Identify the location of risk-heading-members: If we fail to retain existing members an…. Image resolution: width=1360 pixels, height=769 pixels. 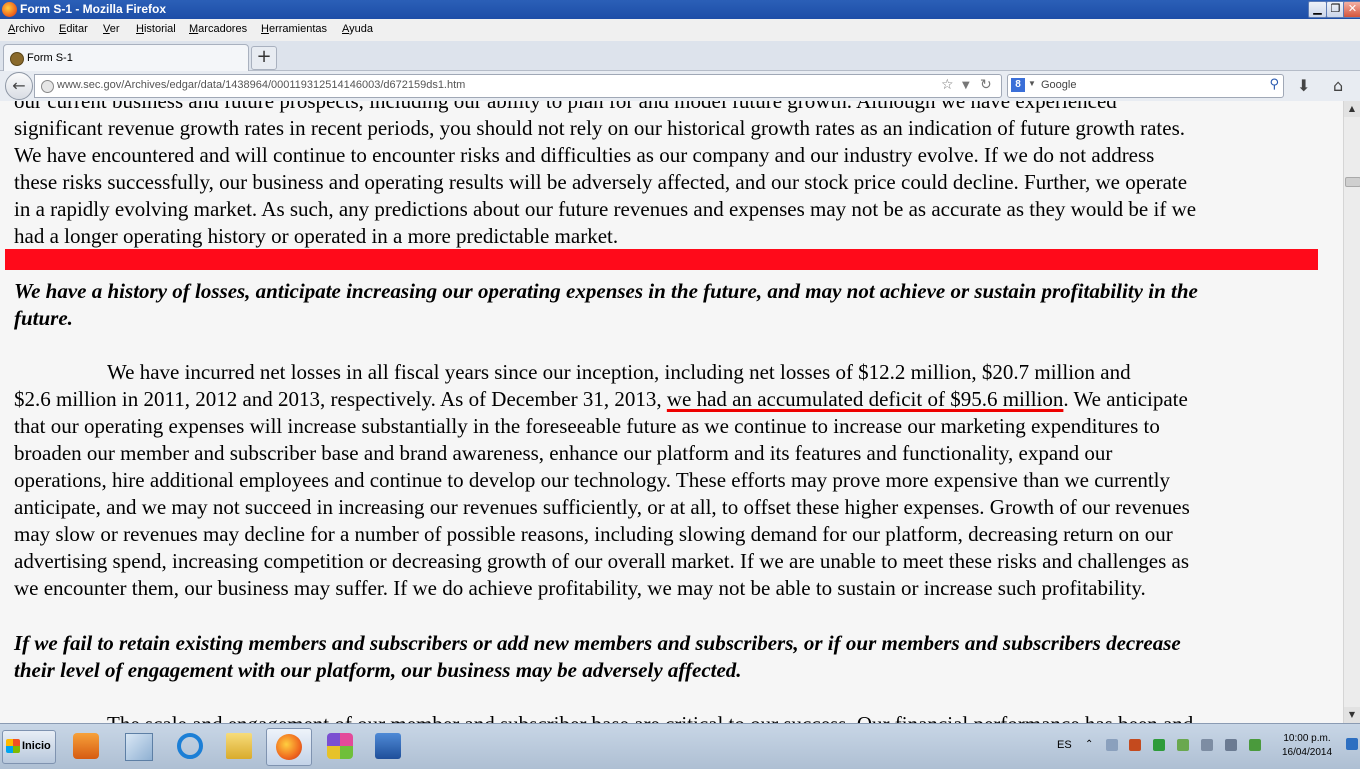
(673, 657).